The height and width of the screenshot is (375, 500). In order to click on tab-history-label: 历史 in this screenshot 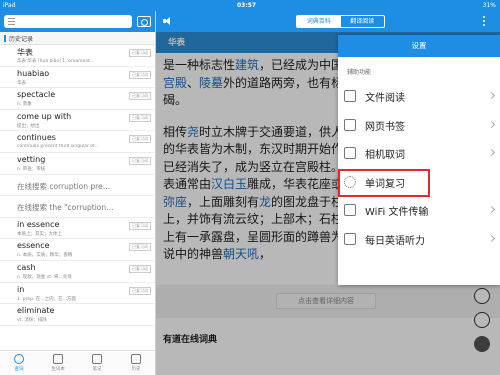, I will do `click(136, 369)`.